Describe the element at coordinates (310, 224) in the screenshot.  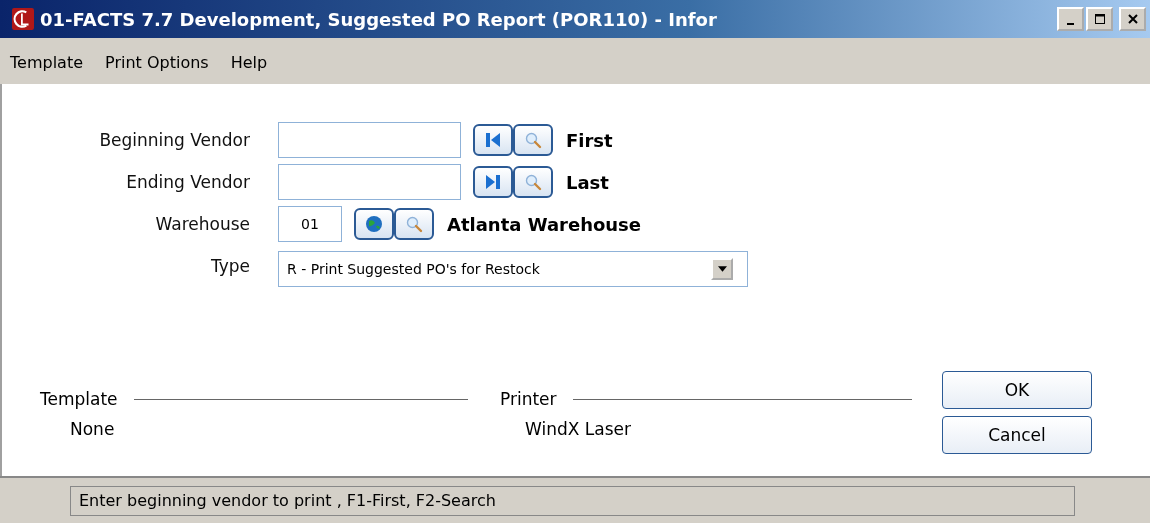
I see `input-field: 01` at that location.